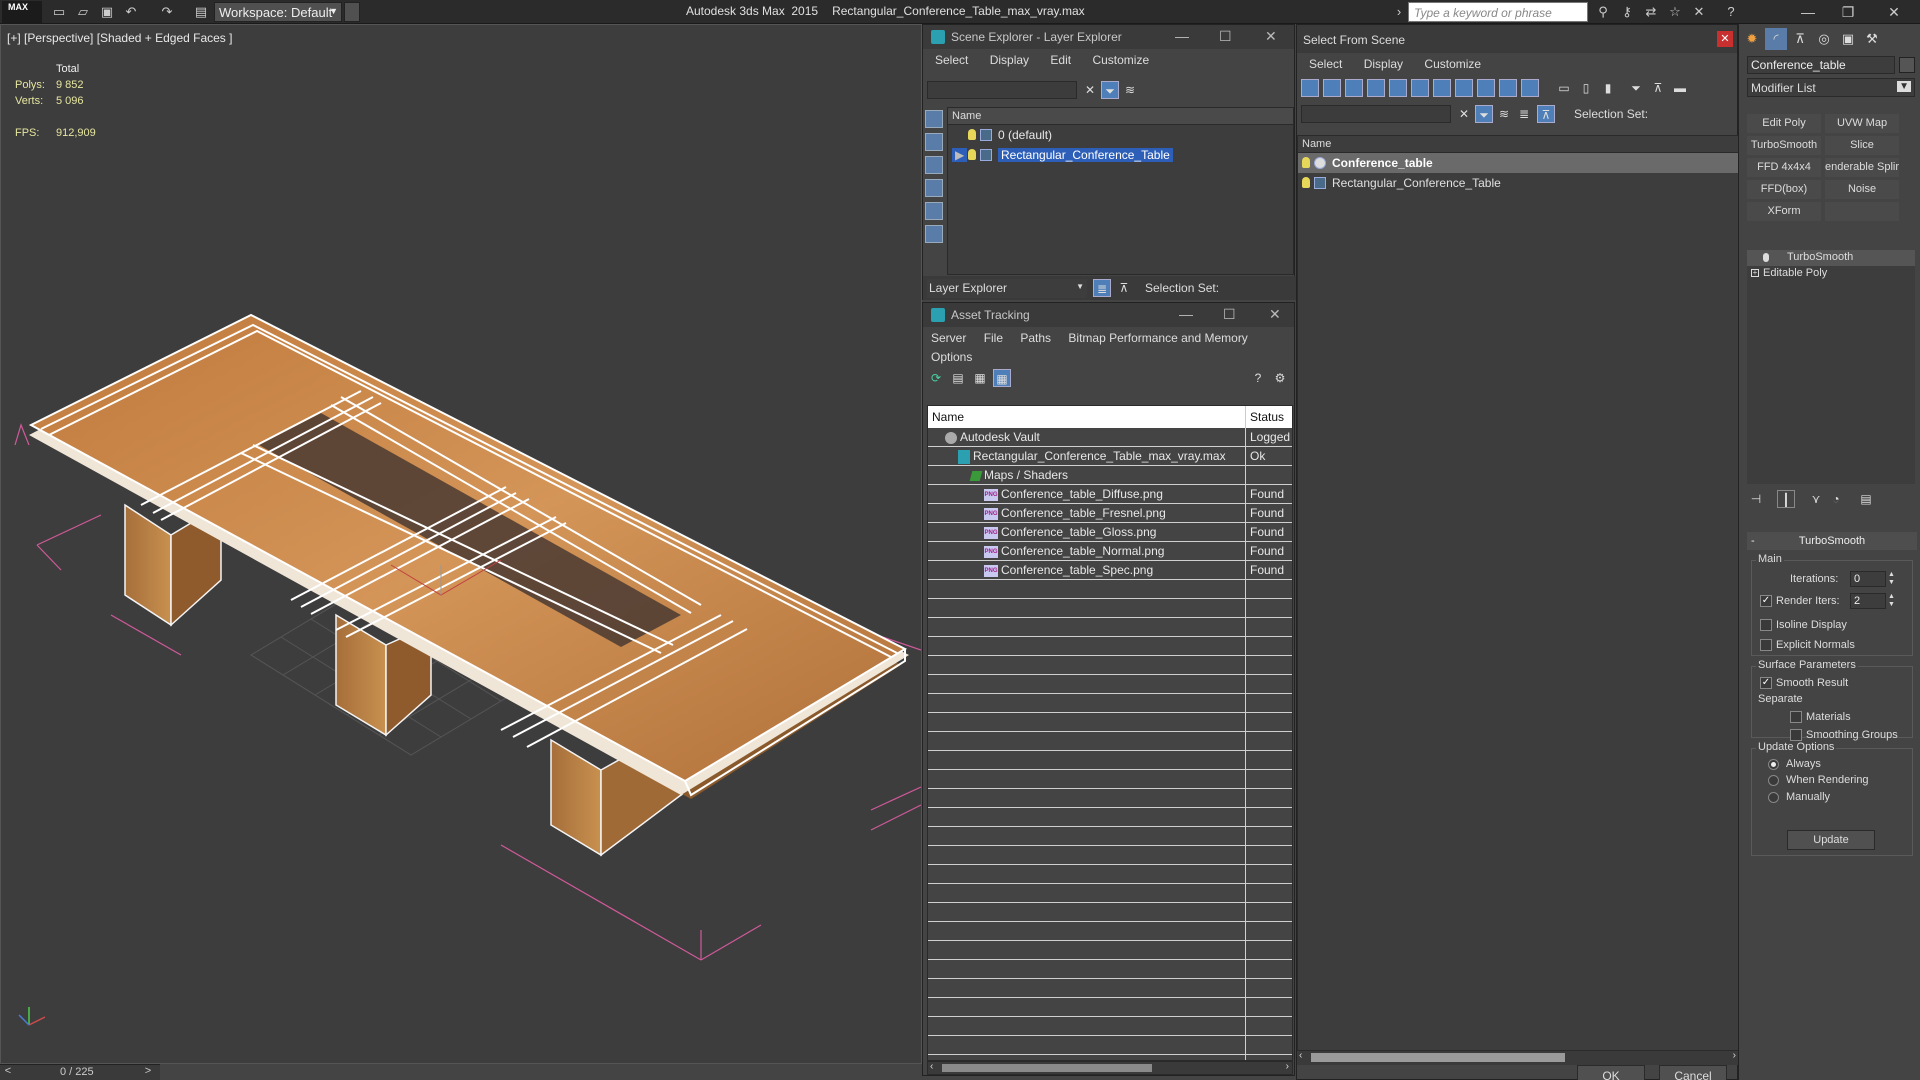 The image size is (1920, 1080). I want to click on show-end-result-icon: ┃, so click(1786, 499).